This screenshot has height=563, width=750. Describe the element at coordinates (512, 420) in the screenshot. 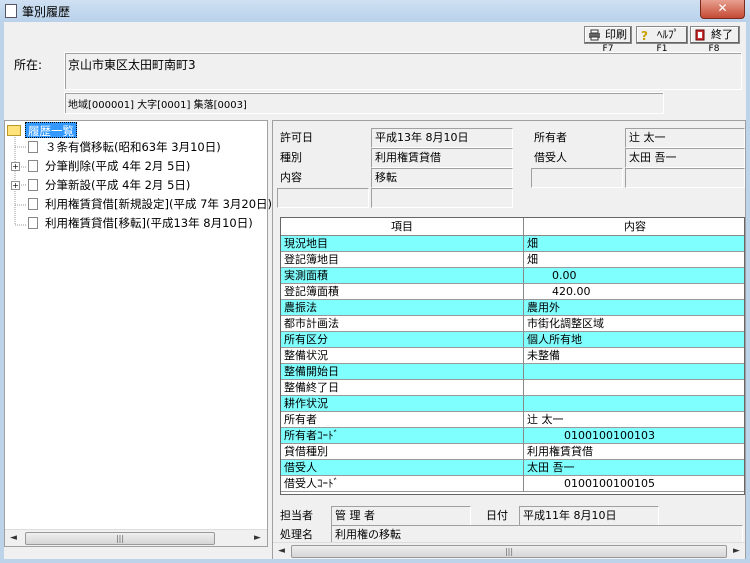

I see `table-row: 所有者辻 太一` at that location.